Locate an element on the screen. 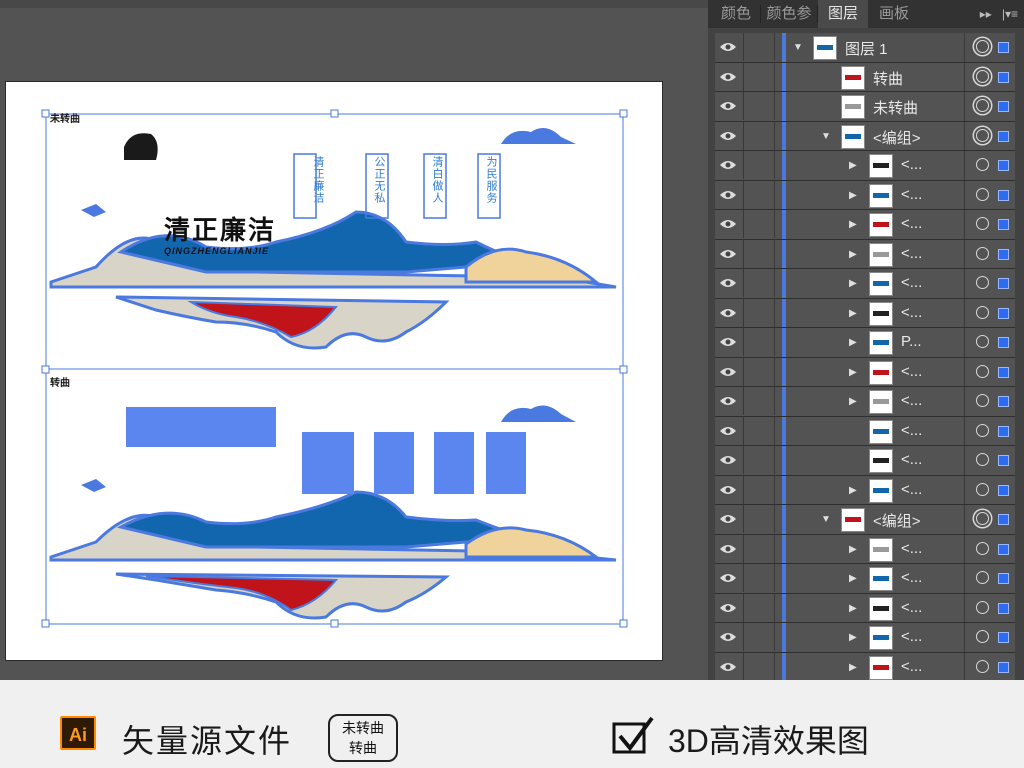  tab-color-guide: 颜色参 is located at coordinates (789, 14).